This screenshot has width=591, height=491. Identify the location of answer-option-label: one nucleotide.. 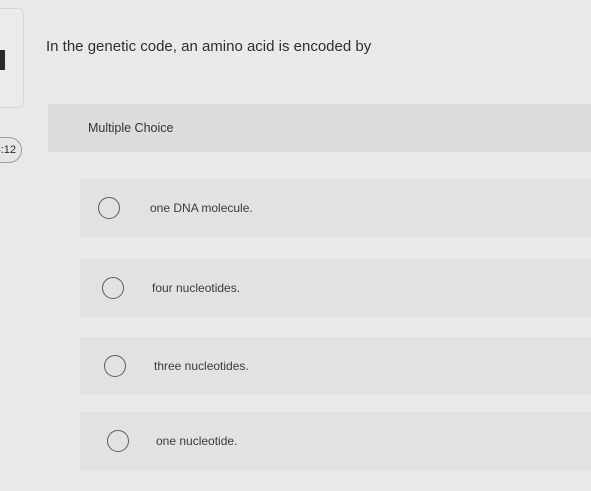
(197, 441).